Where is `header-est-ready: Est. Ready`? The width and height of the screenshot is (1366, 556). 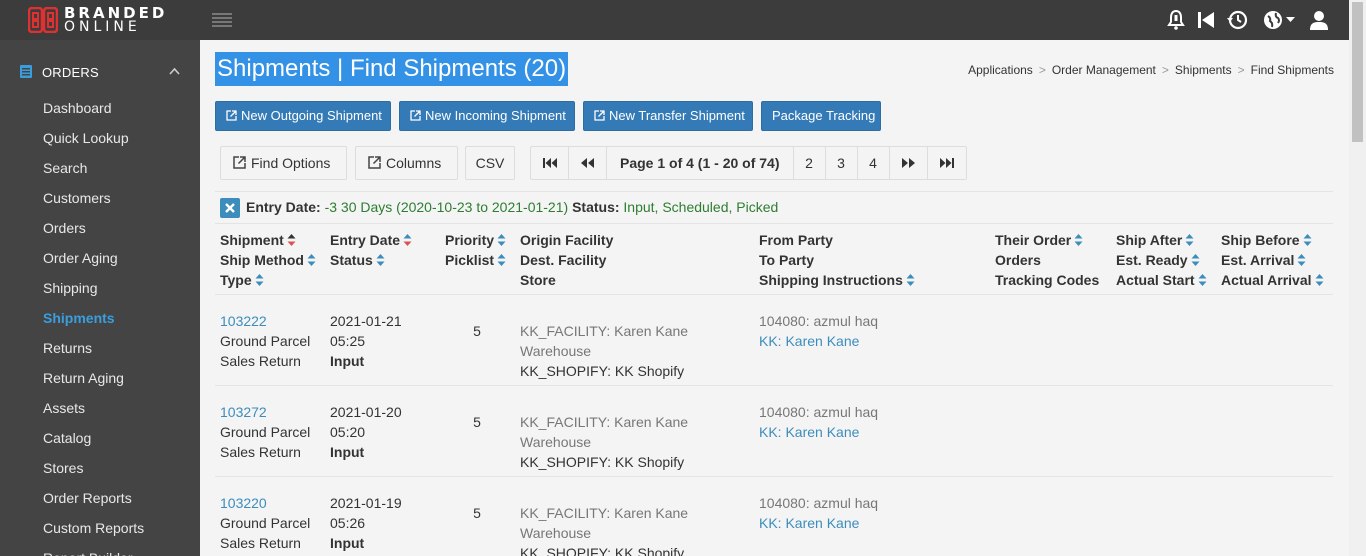 header-est-ready: Est. Ready is located at coordinates (1161, 260).